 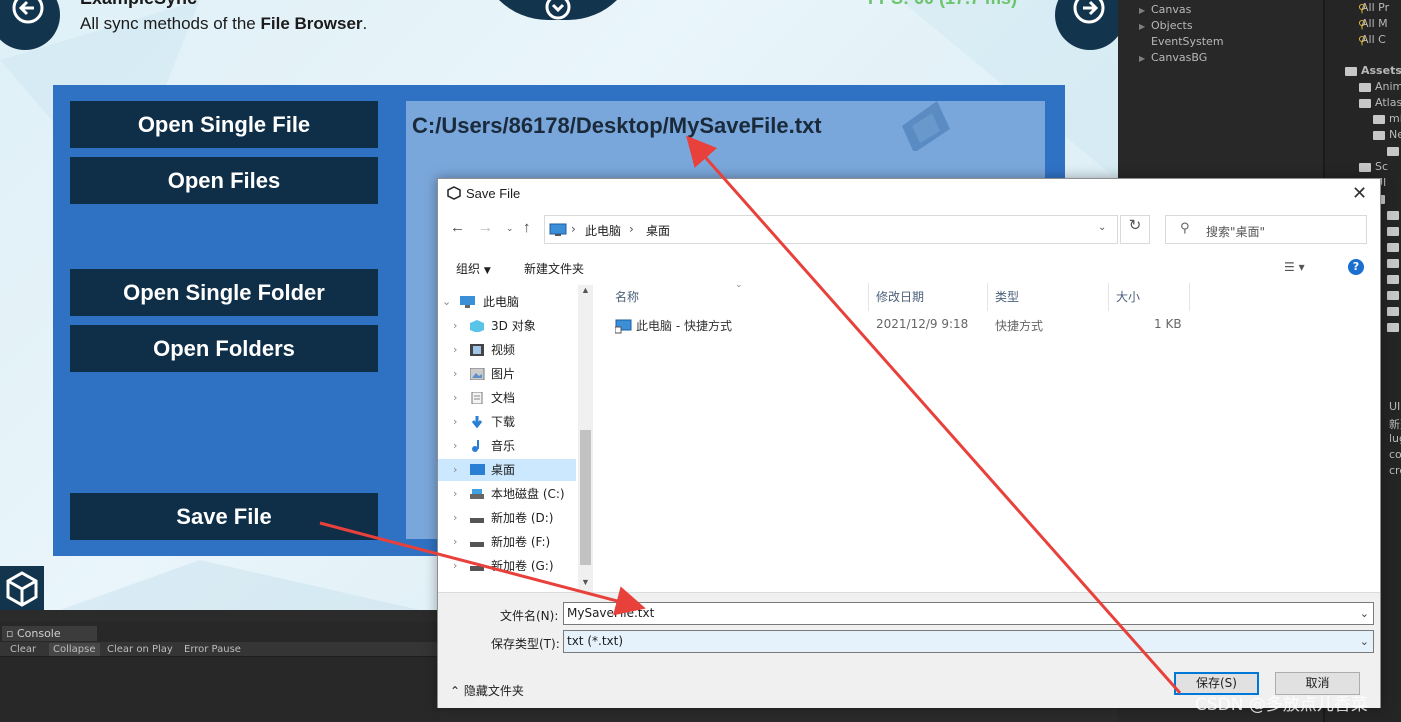 I want to click on tree-item-drive-g: › 新加卷 (G:), so click(x=507, y=566).